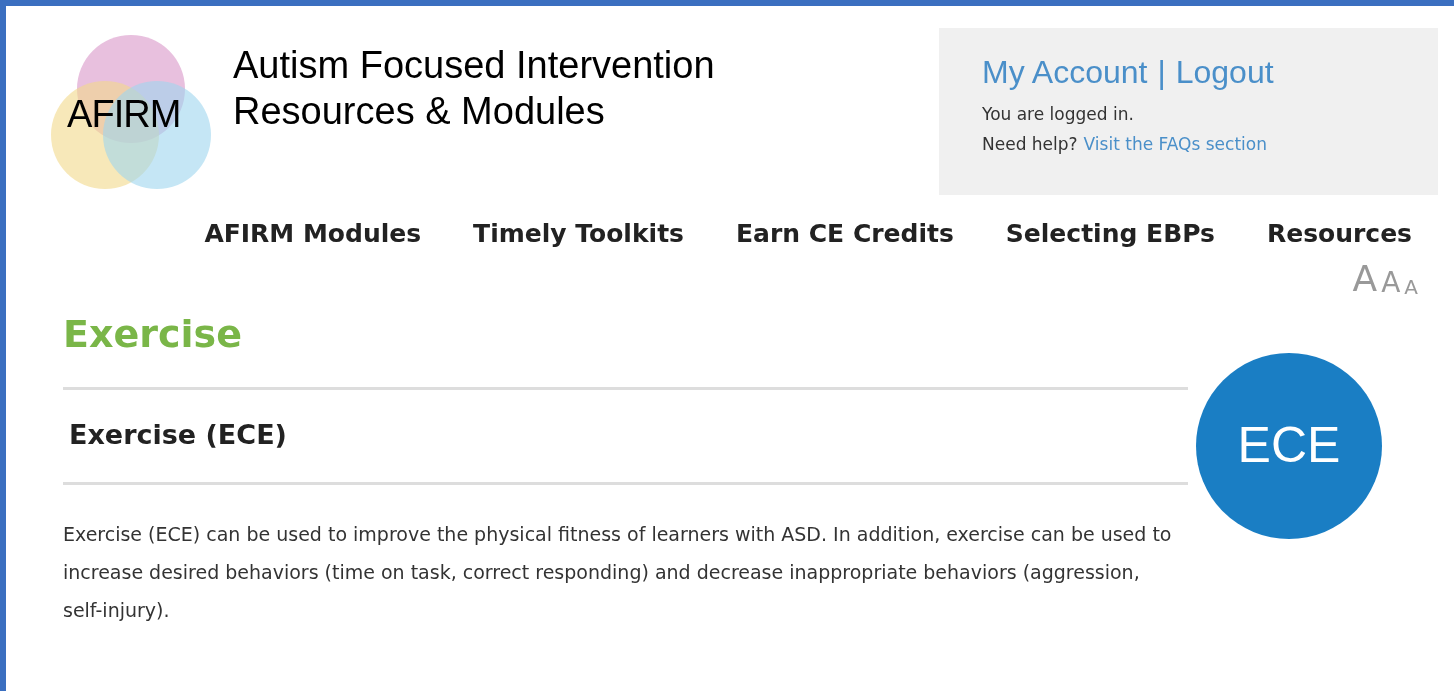 Image resolution: width=1454 pixels, height=691 pixels. Describe the element at coordinates (1030, 144) in the screenshot. I see `help-text: Need help?` at that location.